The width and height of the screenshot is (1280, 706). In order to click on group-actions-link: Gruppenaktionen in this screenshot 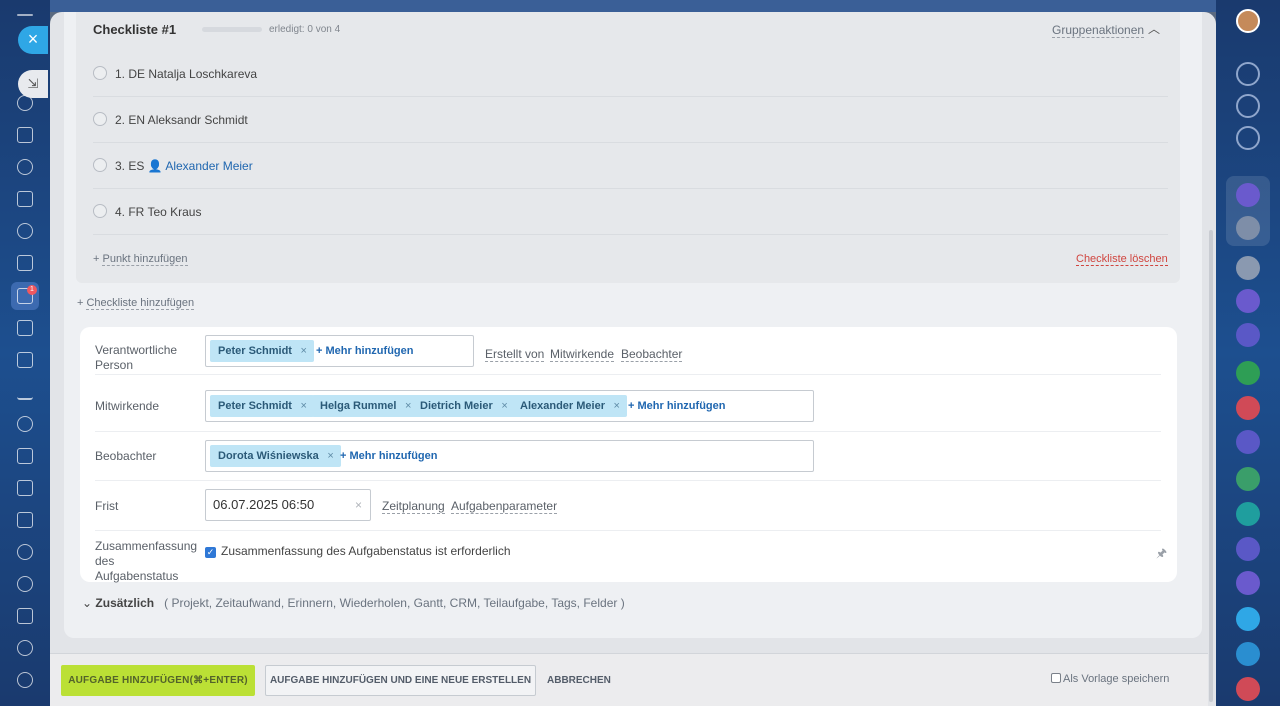, I will do `click(1098, 30)`.